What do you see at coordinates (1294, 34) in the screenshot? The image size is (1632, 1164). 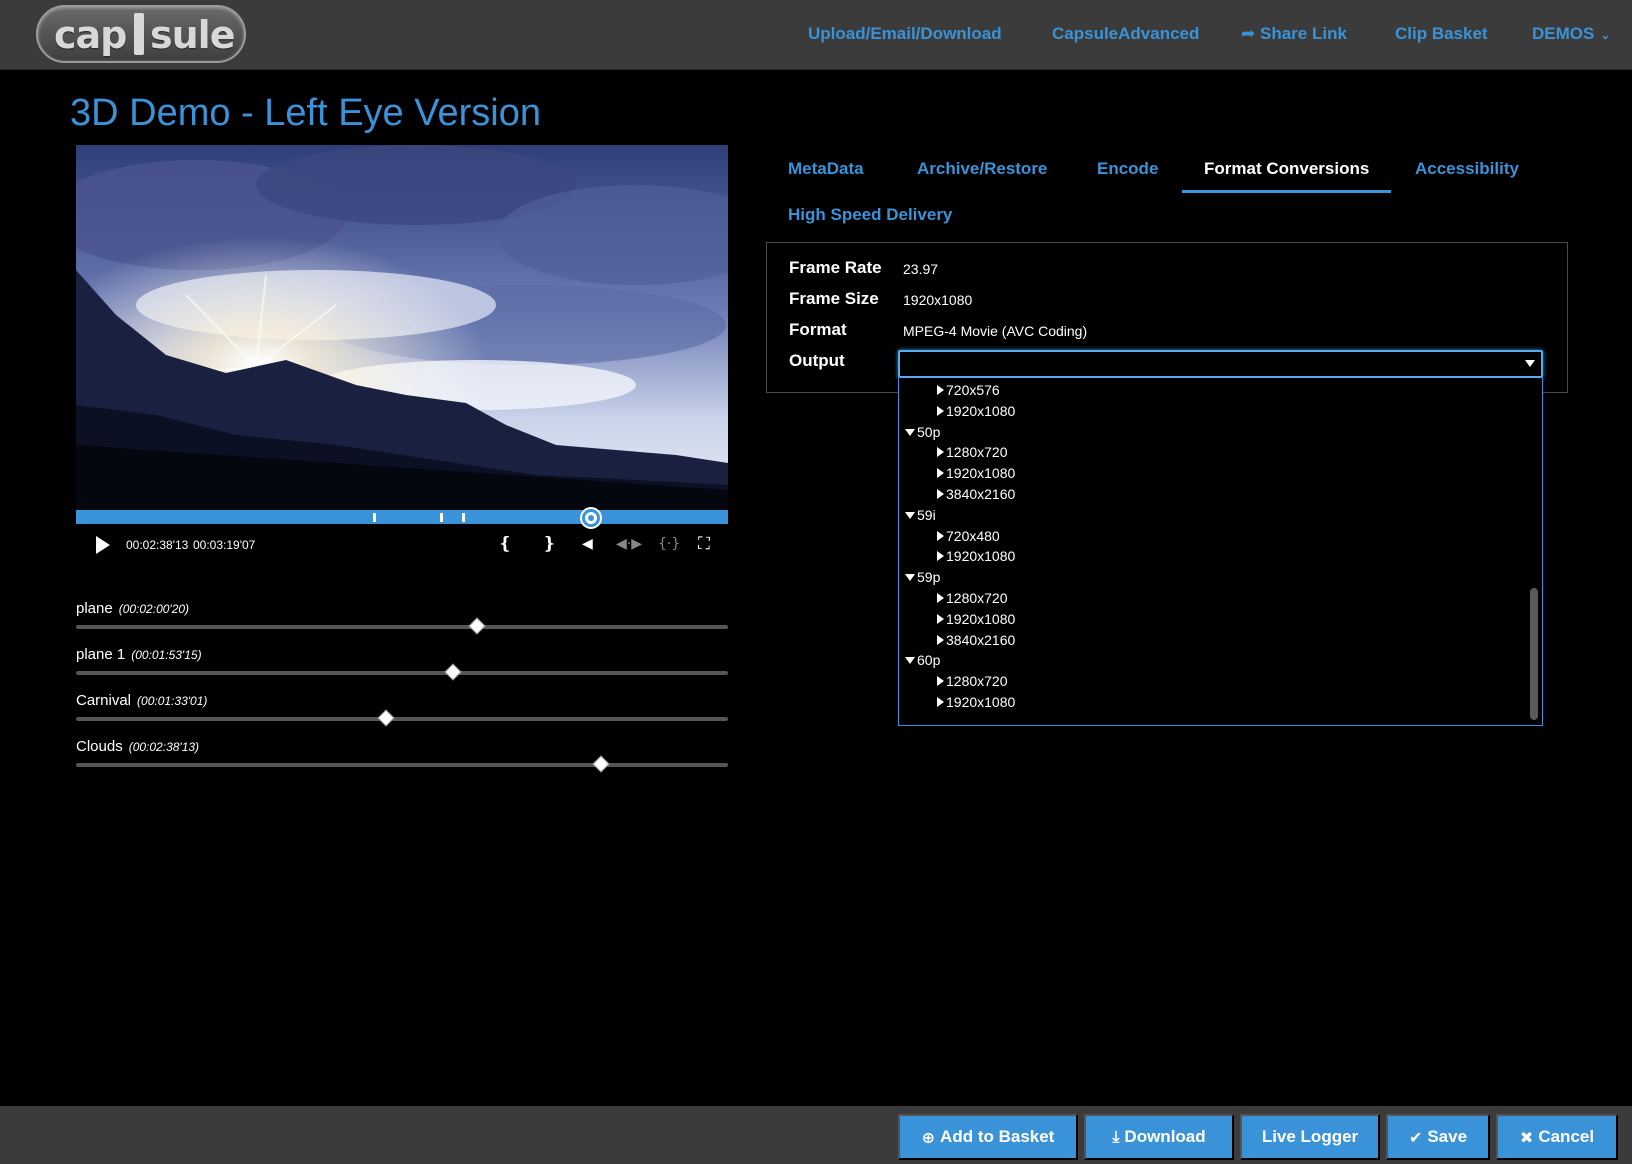 I see `nav-share-link: ➦ Share Link` at bounding box center [1294, 34].